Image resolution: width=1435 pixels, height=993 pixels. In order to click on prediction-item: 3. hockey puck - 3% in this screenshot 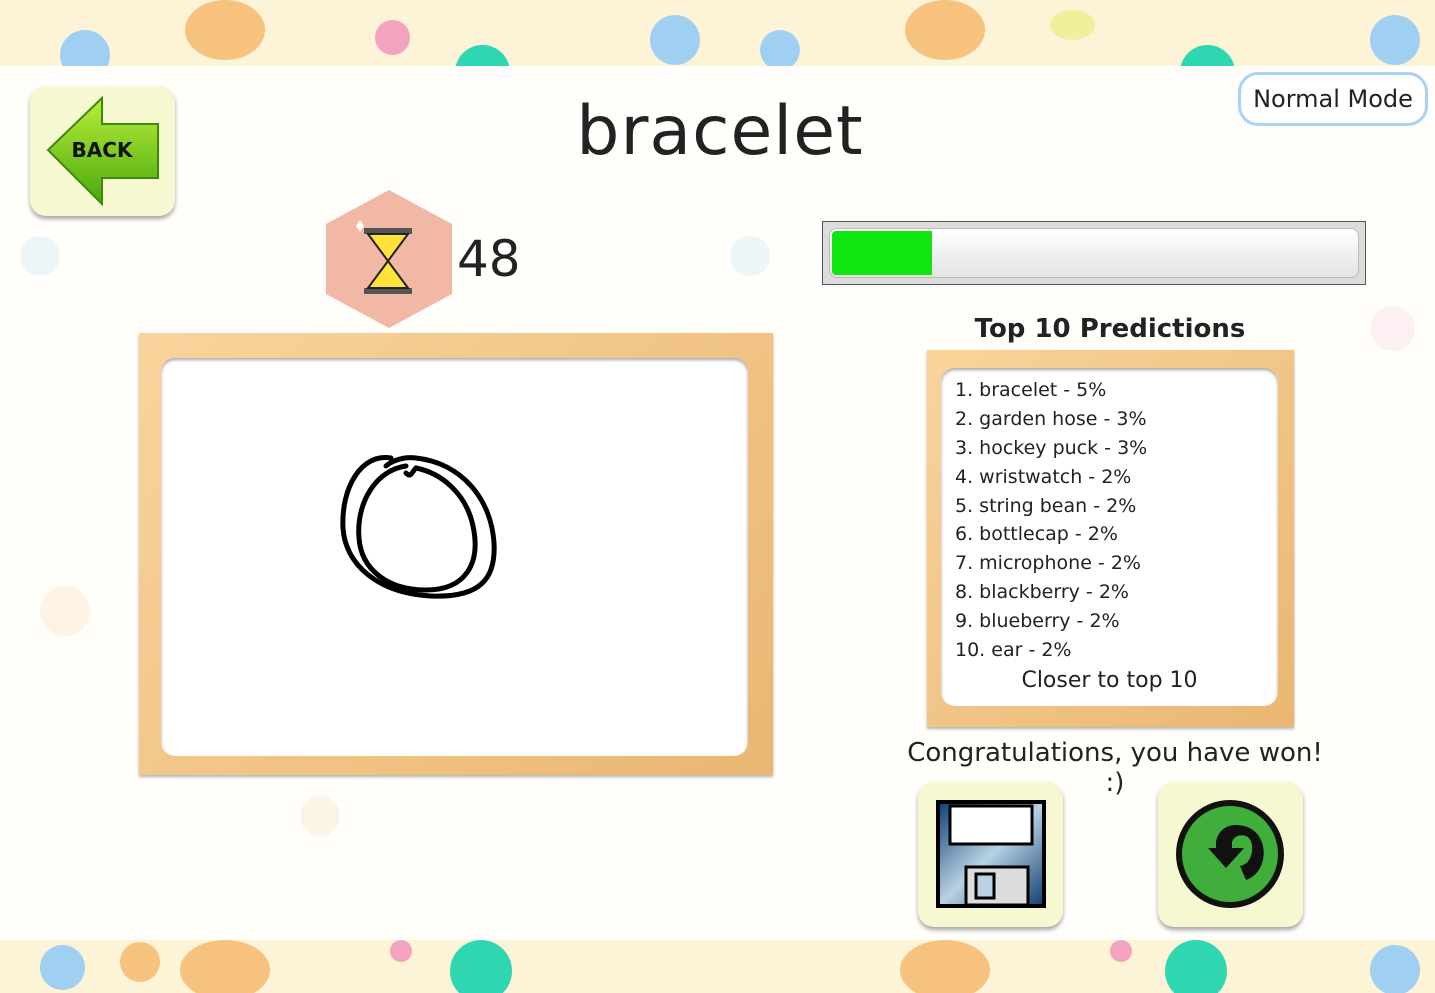, I will do `click(1051, 447)`.